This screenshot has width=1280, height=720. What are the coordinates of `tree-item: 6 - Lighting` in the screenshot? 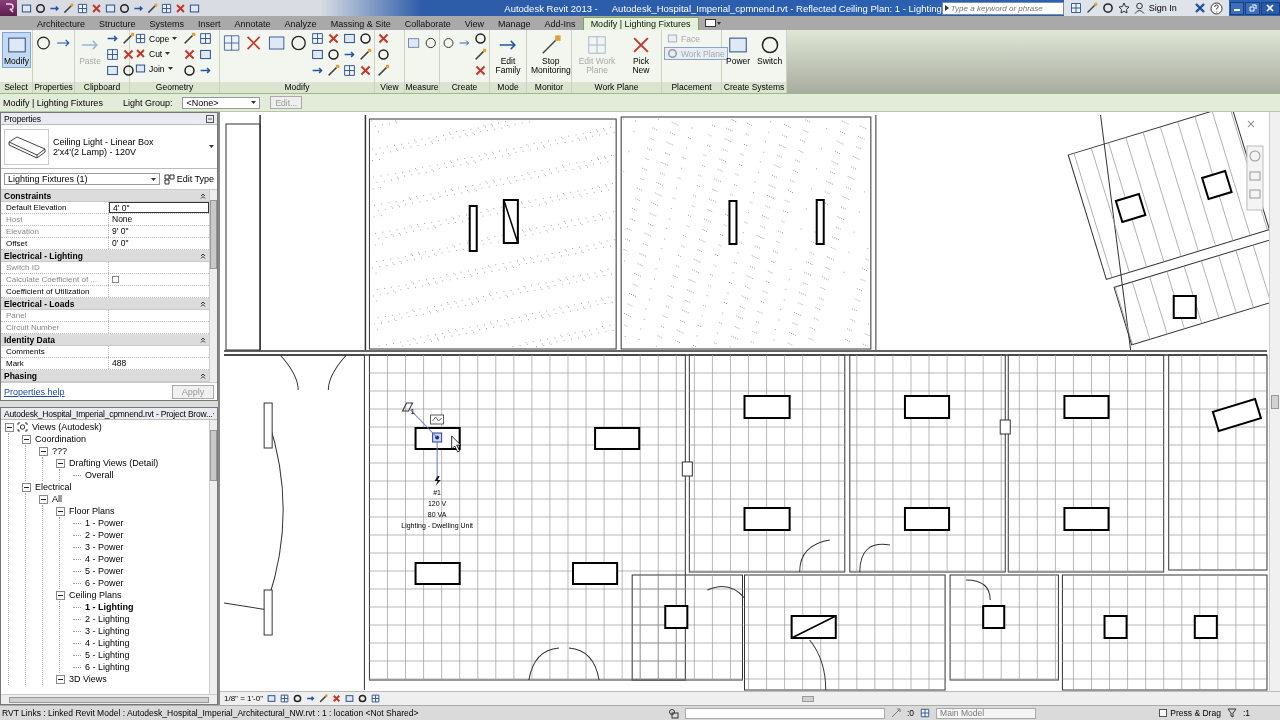 It's located at (107, 667).